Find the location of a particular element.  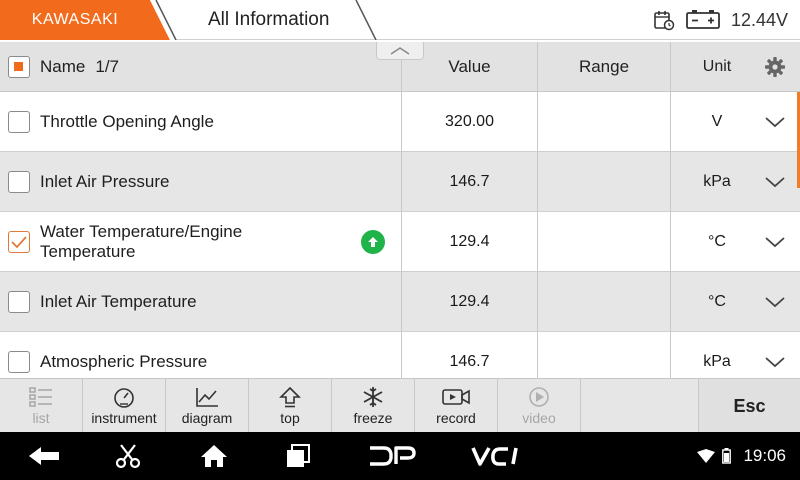

record-label: record is located at coordinates (456, 418).